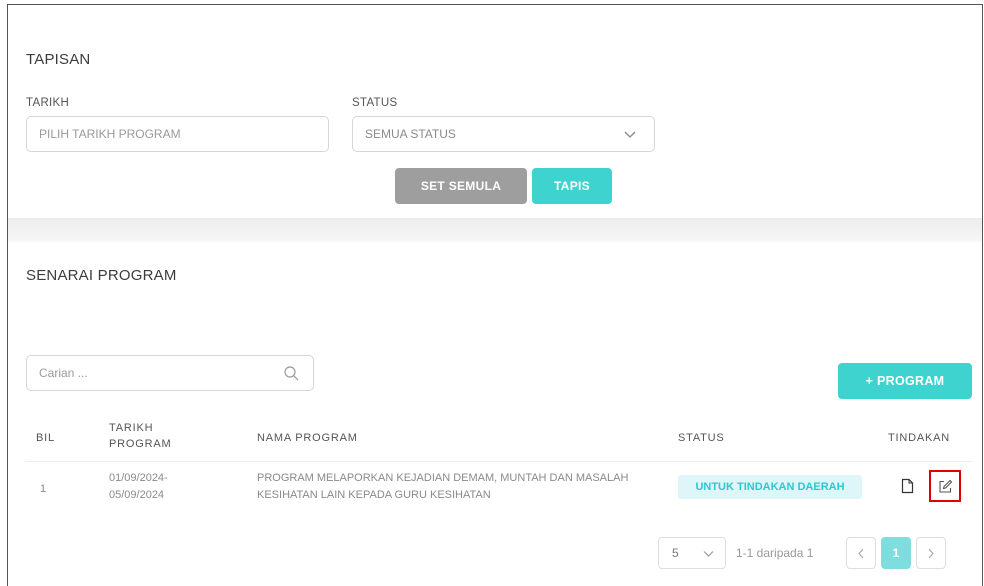 The image size is (984, 586). What do you see at coordinates (410, 134) in the screenshot?
I see `status-select-value: SEMUA STATUS` at bounding box center [410, 134].